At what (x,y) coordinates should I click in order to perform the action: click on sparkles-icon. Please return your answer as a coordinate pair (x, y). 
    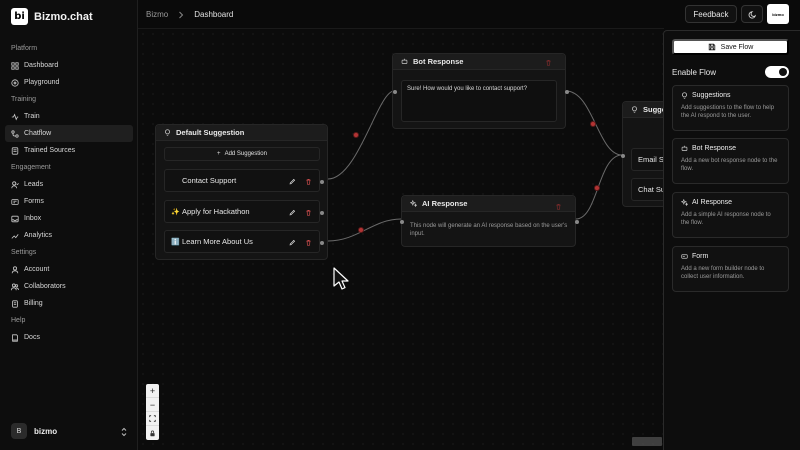
    Looking at the image, I should click on (413, 203).